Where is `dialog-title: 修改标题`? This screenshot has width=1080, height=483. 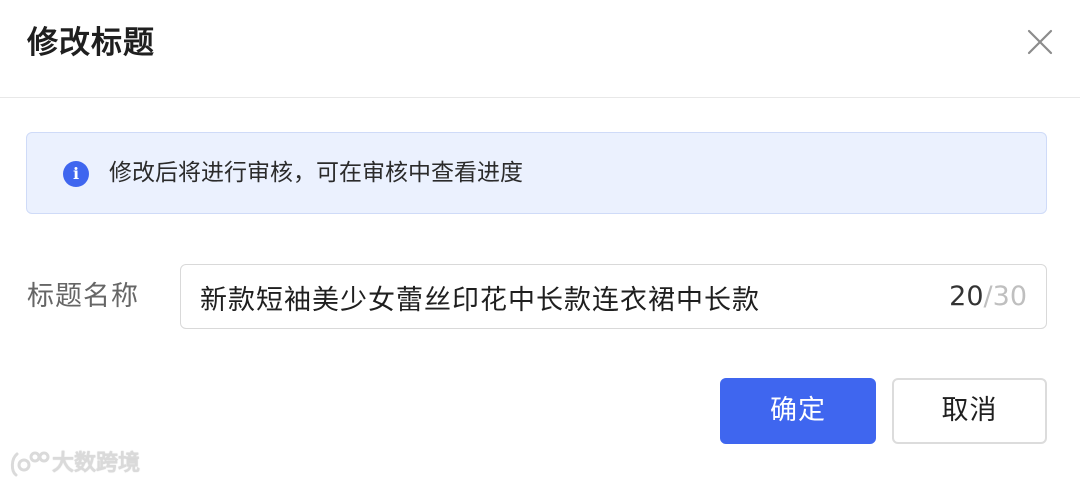 dialog-title: 修改标题 is located at coordinates (91, 43).